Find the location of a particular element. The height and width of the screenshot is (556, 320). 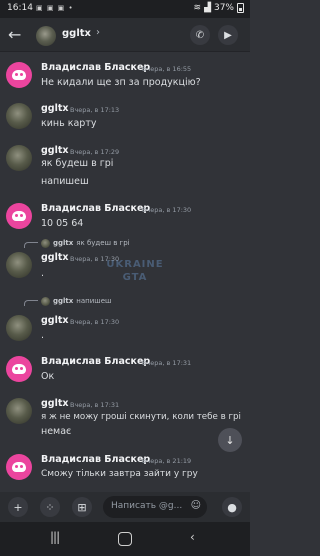

message-text: напишеш is located at coordinates (65, 181).